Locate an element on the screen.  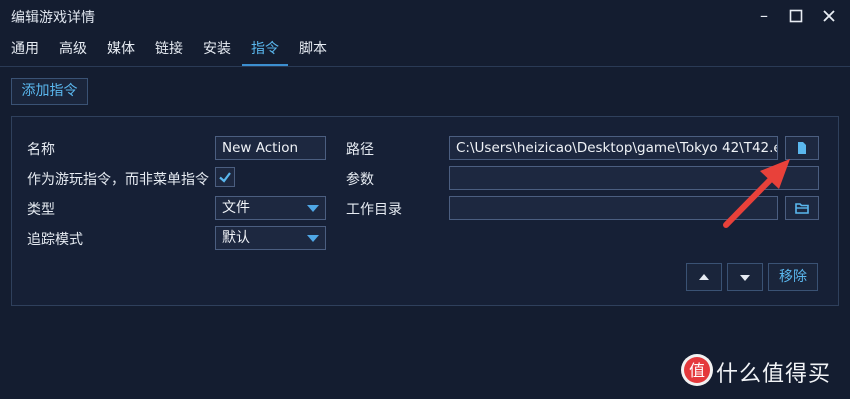
browse-file-button is located at coordinates (802, 148).